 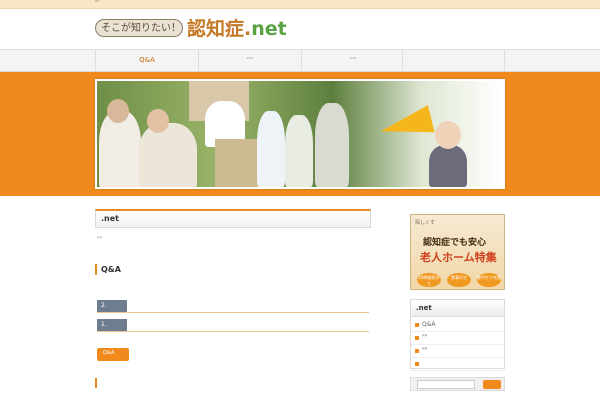 I want to click on tall-man-figure, so click(x=332, y=145).